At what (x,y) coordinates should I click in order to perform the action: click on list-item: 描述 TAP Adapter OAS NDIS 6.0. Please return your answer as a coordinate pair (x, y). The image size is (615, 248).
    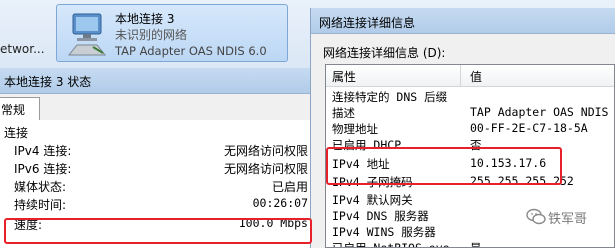
    Looking at the image, I should click on (470, 112).